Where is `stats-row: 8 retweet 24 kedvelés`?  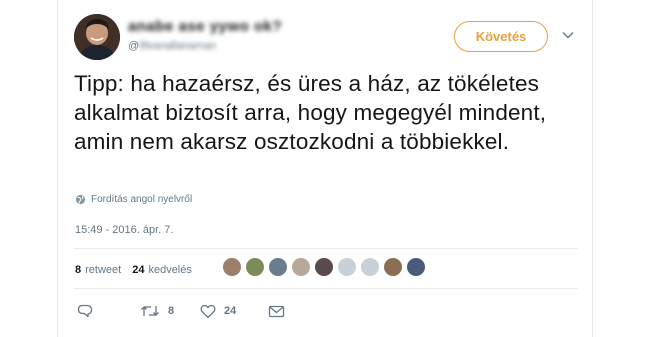 stats-row: 8 retweet 24 kedvelés is located at coordinates (139, 270).